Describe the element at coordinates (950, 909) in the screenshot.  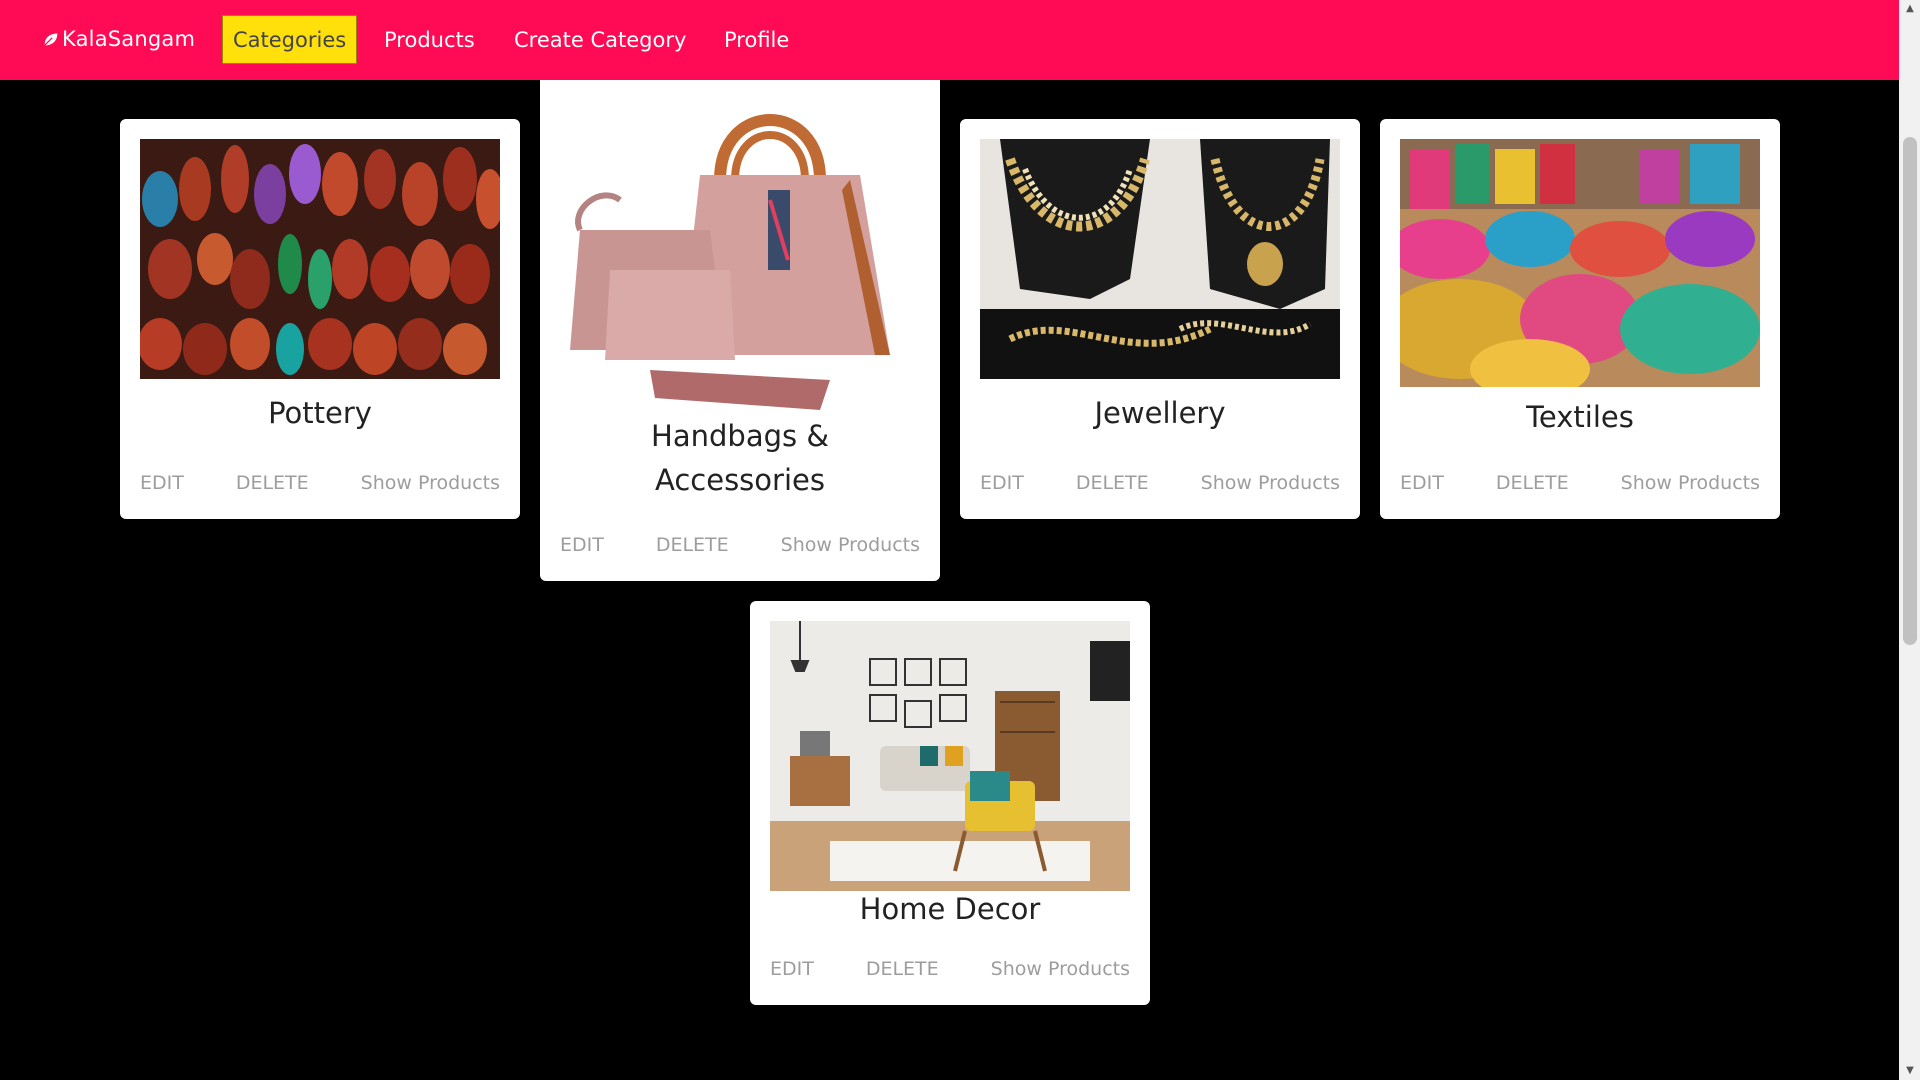
I see `category-title: Home Decor` at that location.